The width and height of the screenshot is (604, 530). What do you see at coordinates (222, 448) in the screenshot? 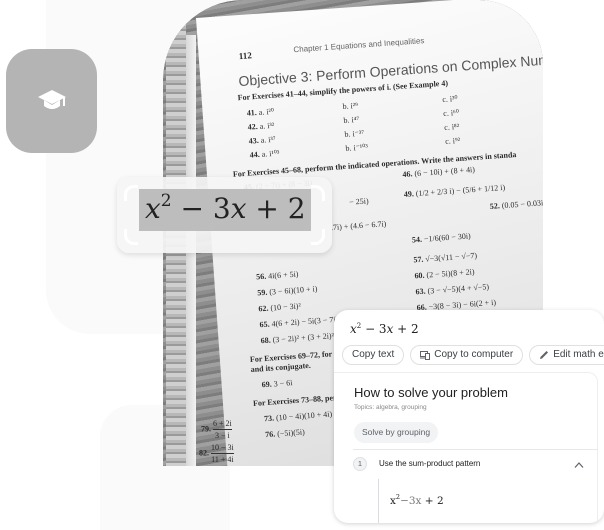
I see `fraction-numerator: 10 − 3i` at bounding box center [222, 448].